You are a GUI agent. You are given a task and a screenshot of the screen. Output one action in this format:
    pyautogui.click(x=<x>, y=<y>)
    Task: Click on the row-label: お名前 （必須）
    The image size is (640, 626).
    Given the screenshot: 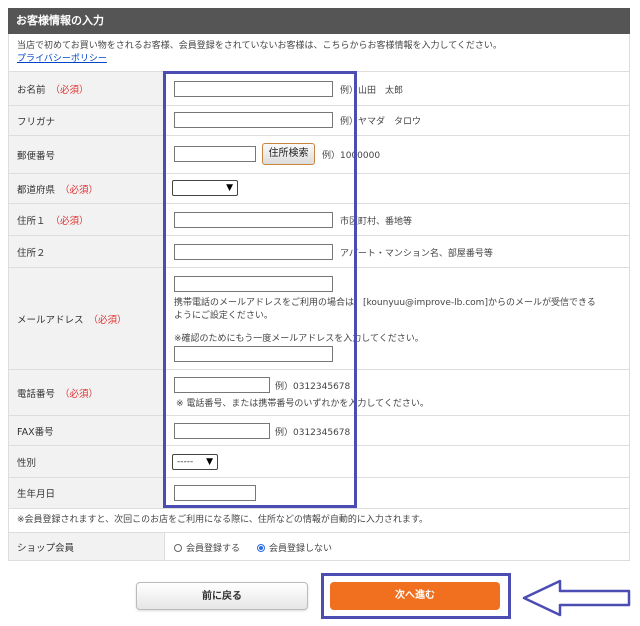 What is the action you would take?
    pyautogui.click(x=87, y=88)
    